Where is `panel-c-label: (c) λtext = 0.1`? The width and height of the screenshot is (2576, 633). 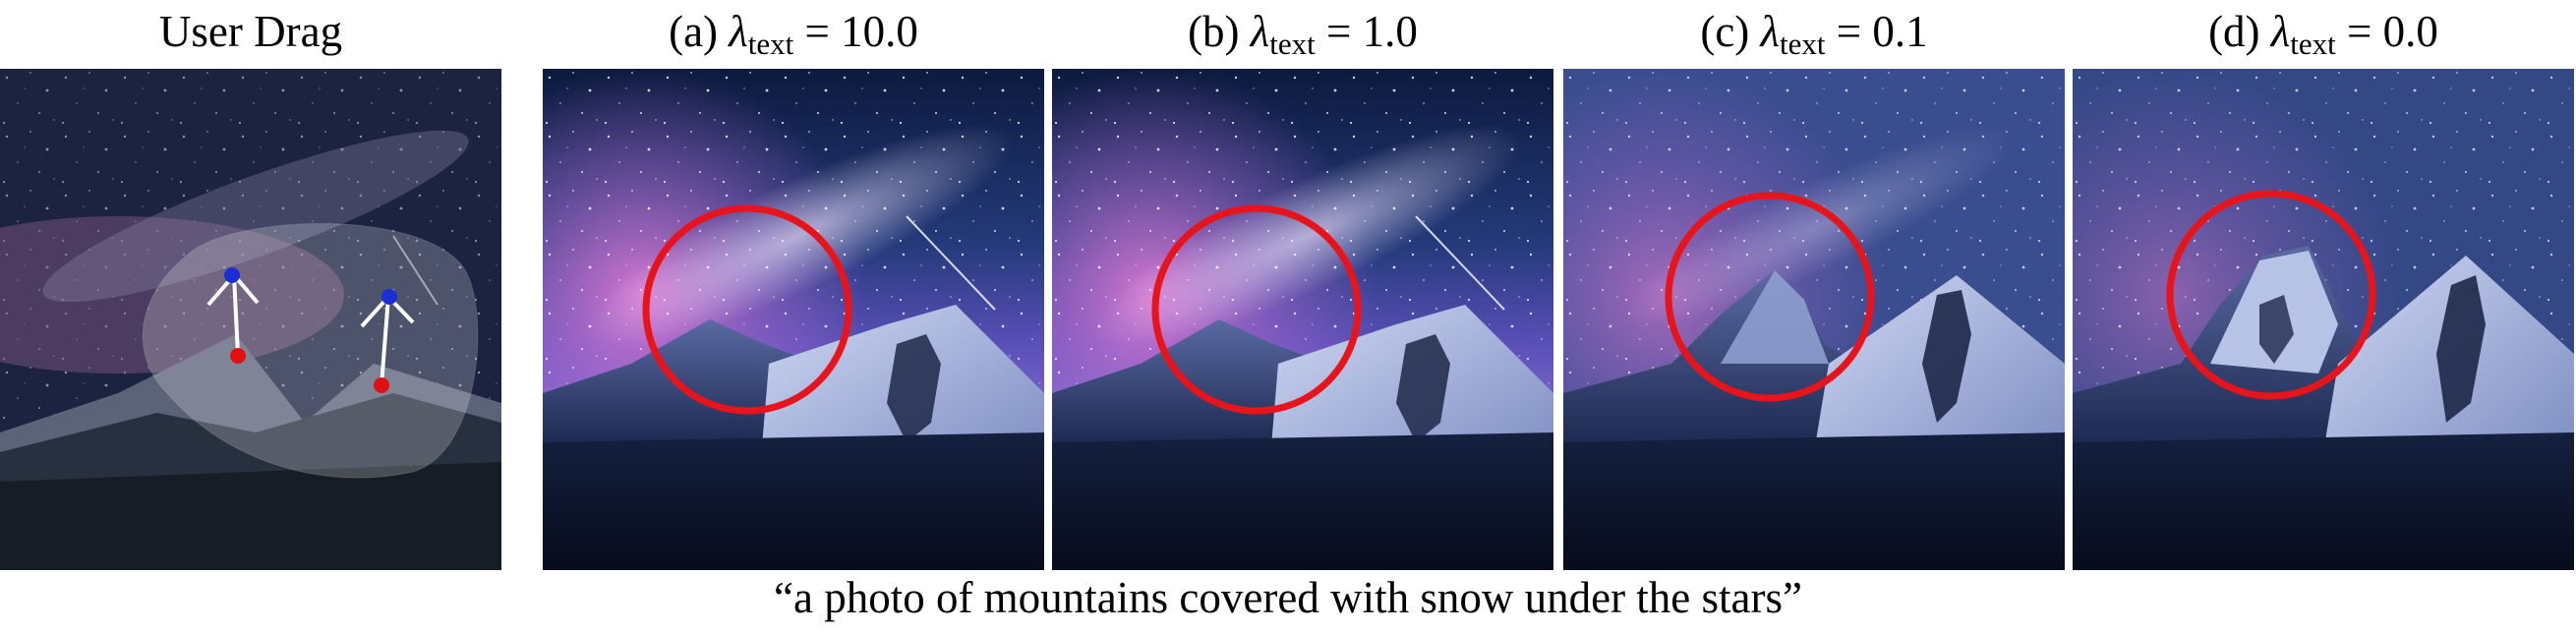
panel-c-label: (c) λtext = 0.1 is located at coordinates (1814, 31).